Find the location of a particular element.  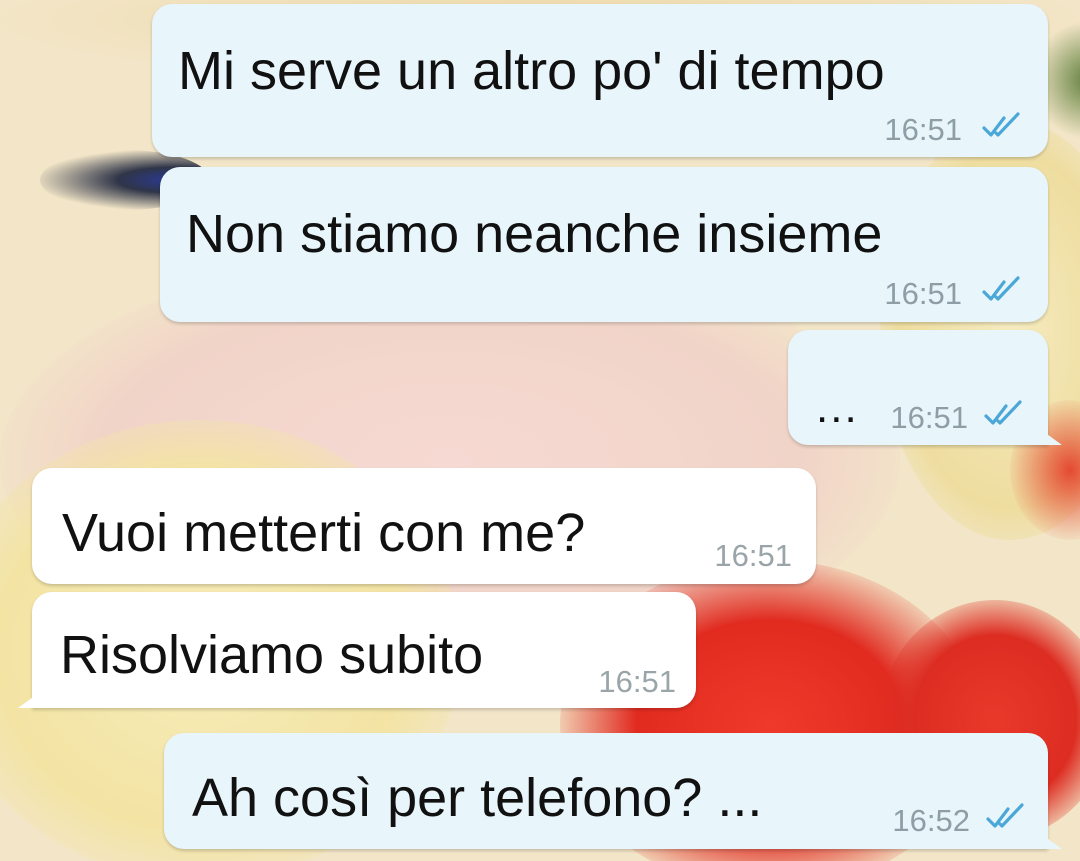

message-timestamp: 16:52 is located at coordinates (931, 820).